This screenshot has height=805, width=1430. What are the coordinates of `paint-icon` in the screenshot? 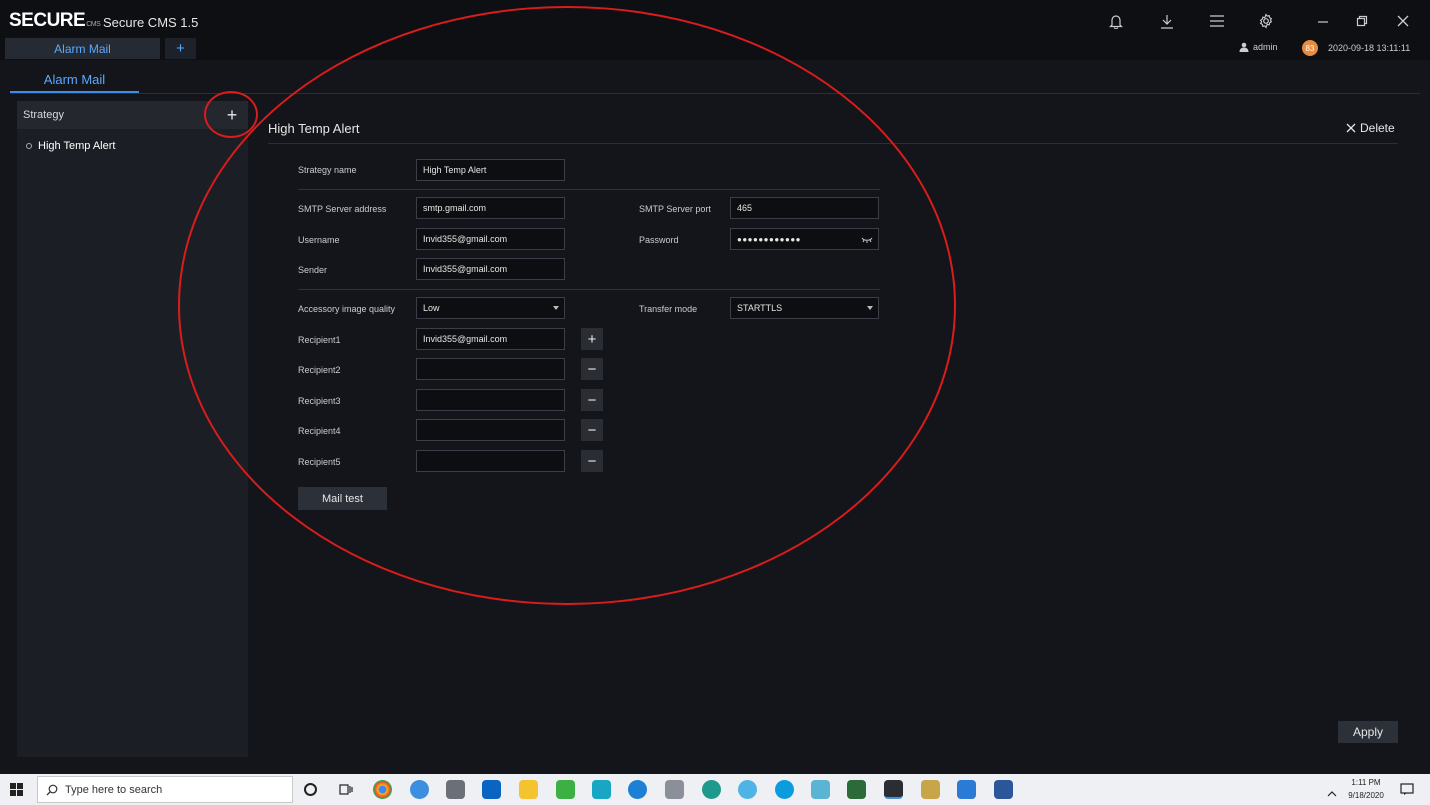 It's located at (930, 789).